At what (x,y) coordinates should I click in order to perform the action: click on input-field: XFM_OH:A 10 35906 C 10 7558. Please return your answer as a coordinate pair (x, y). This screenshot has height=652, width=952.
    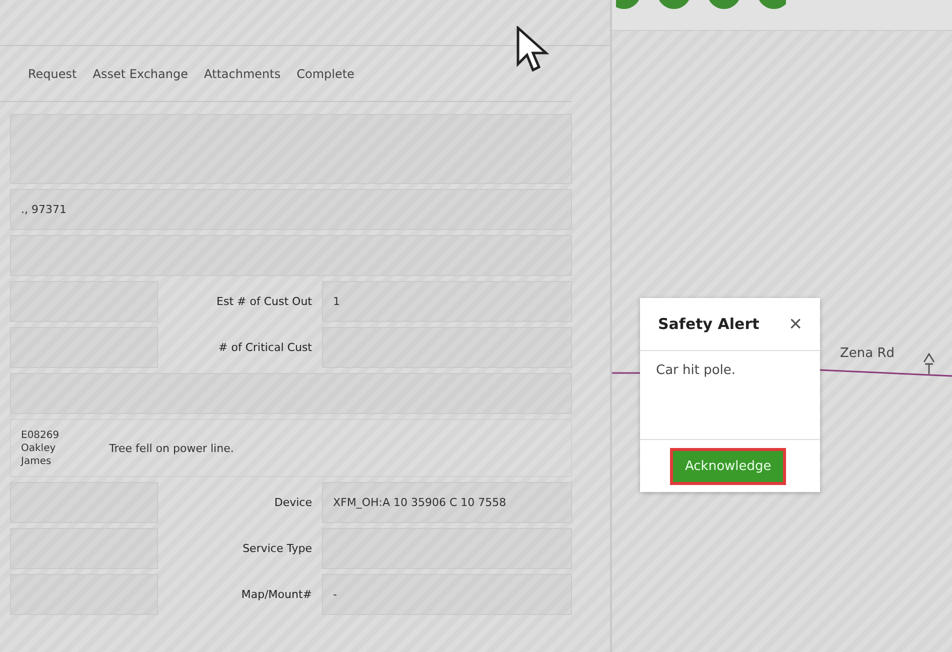
    Looking at the image, I should click on (447, 502).